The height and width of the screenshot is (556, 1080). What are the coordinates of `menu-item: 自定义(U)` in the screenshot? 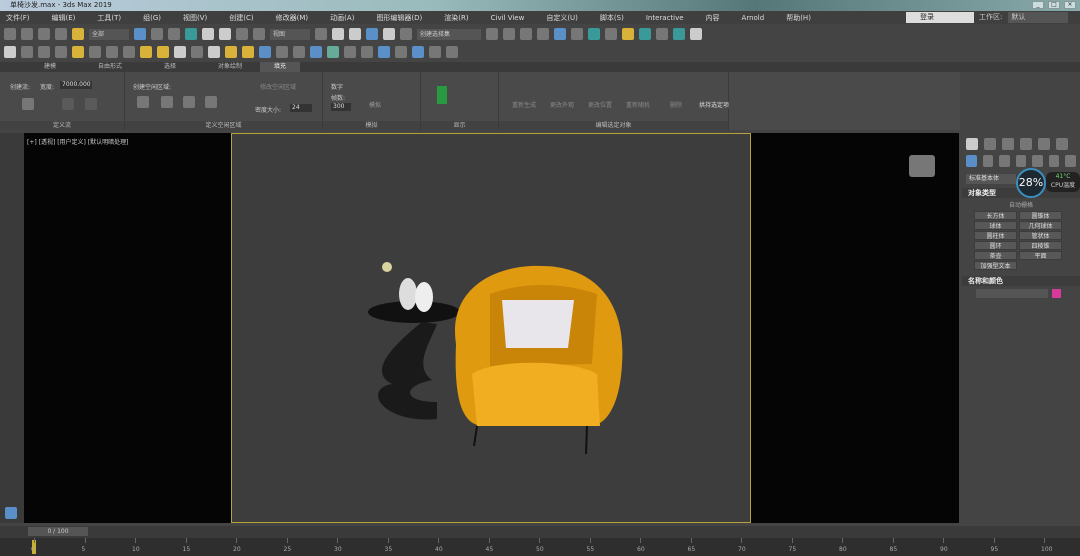 It's located at (562, 18).